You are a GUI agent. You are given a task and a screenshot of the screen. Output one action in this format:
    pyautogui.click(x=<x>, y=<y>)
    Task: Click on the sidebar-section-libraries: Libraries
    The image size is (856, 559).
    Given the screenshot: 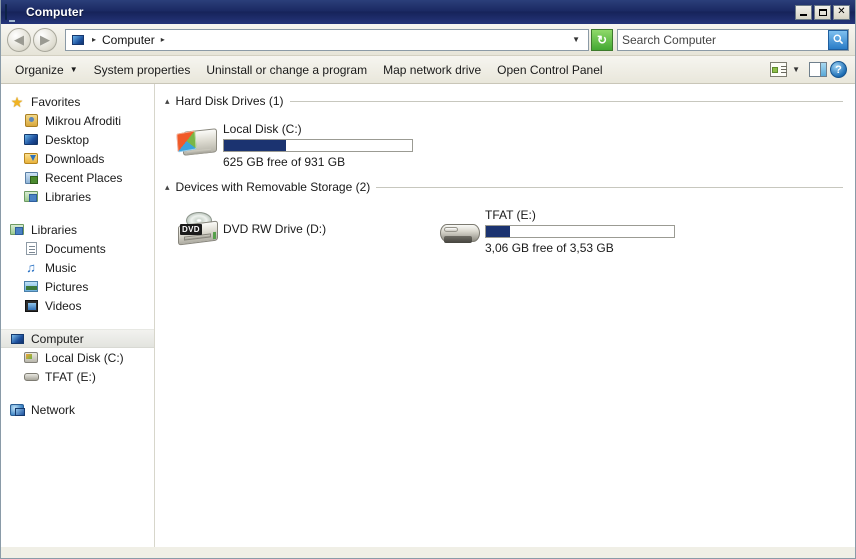 What is the action you would take?
    pyautogui.click(x=77, y=229)
    